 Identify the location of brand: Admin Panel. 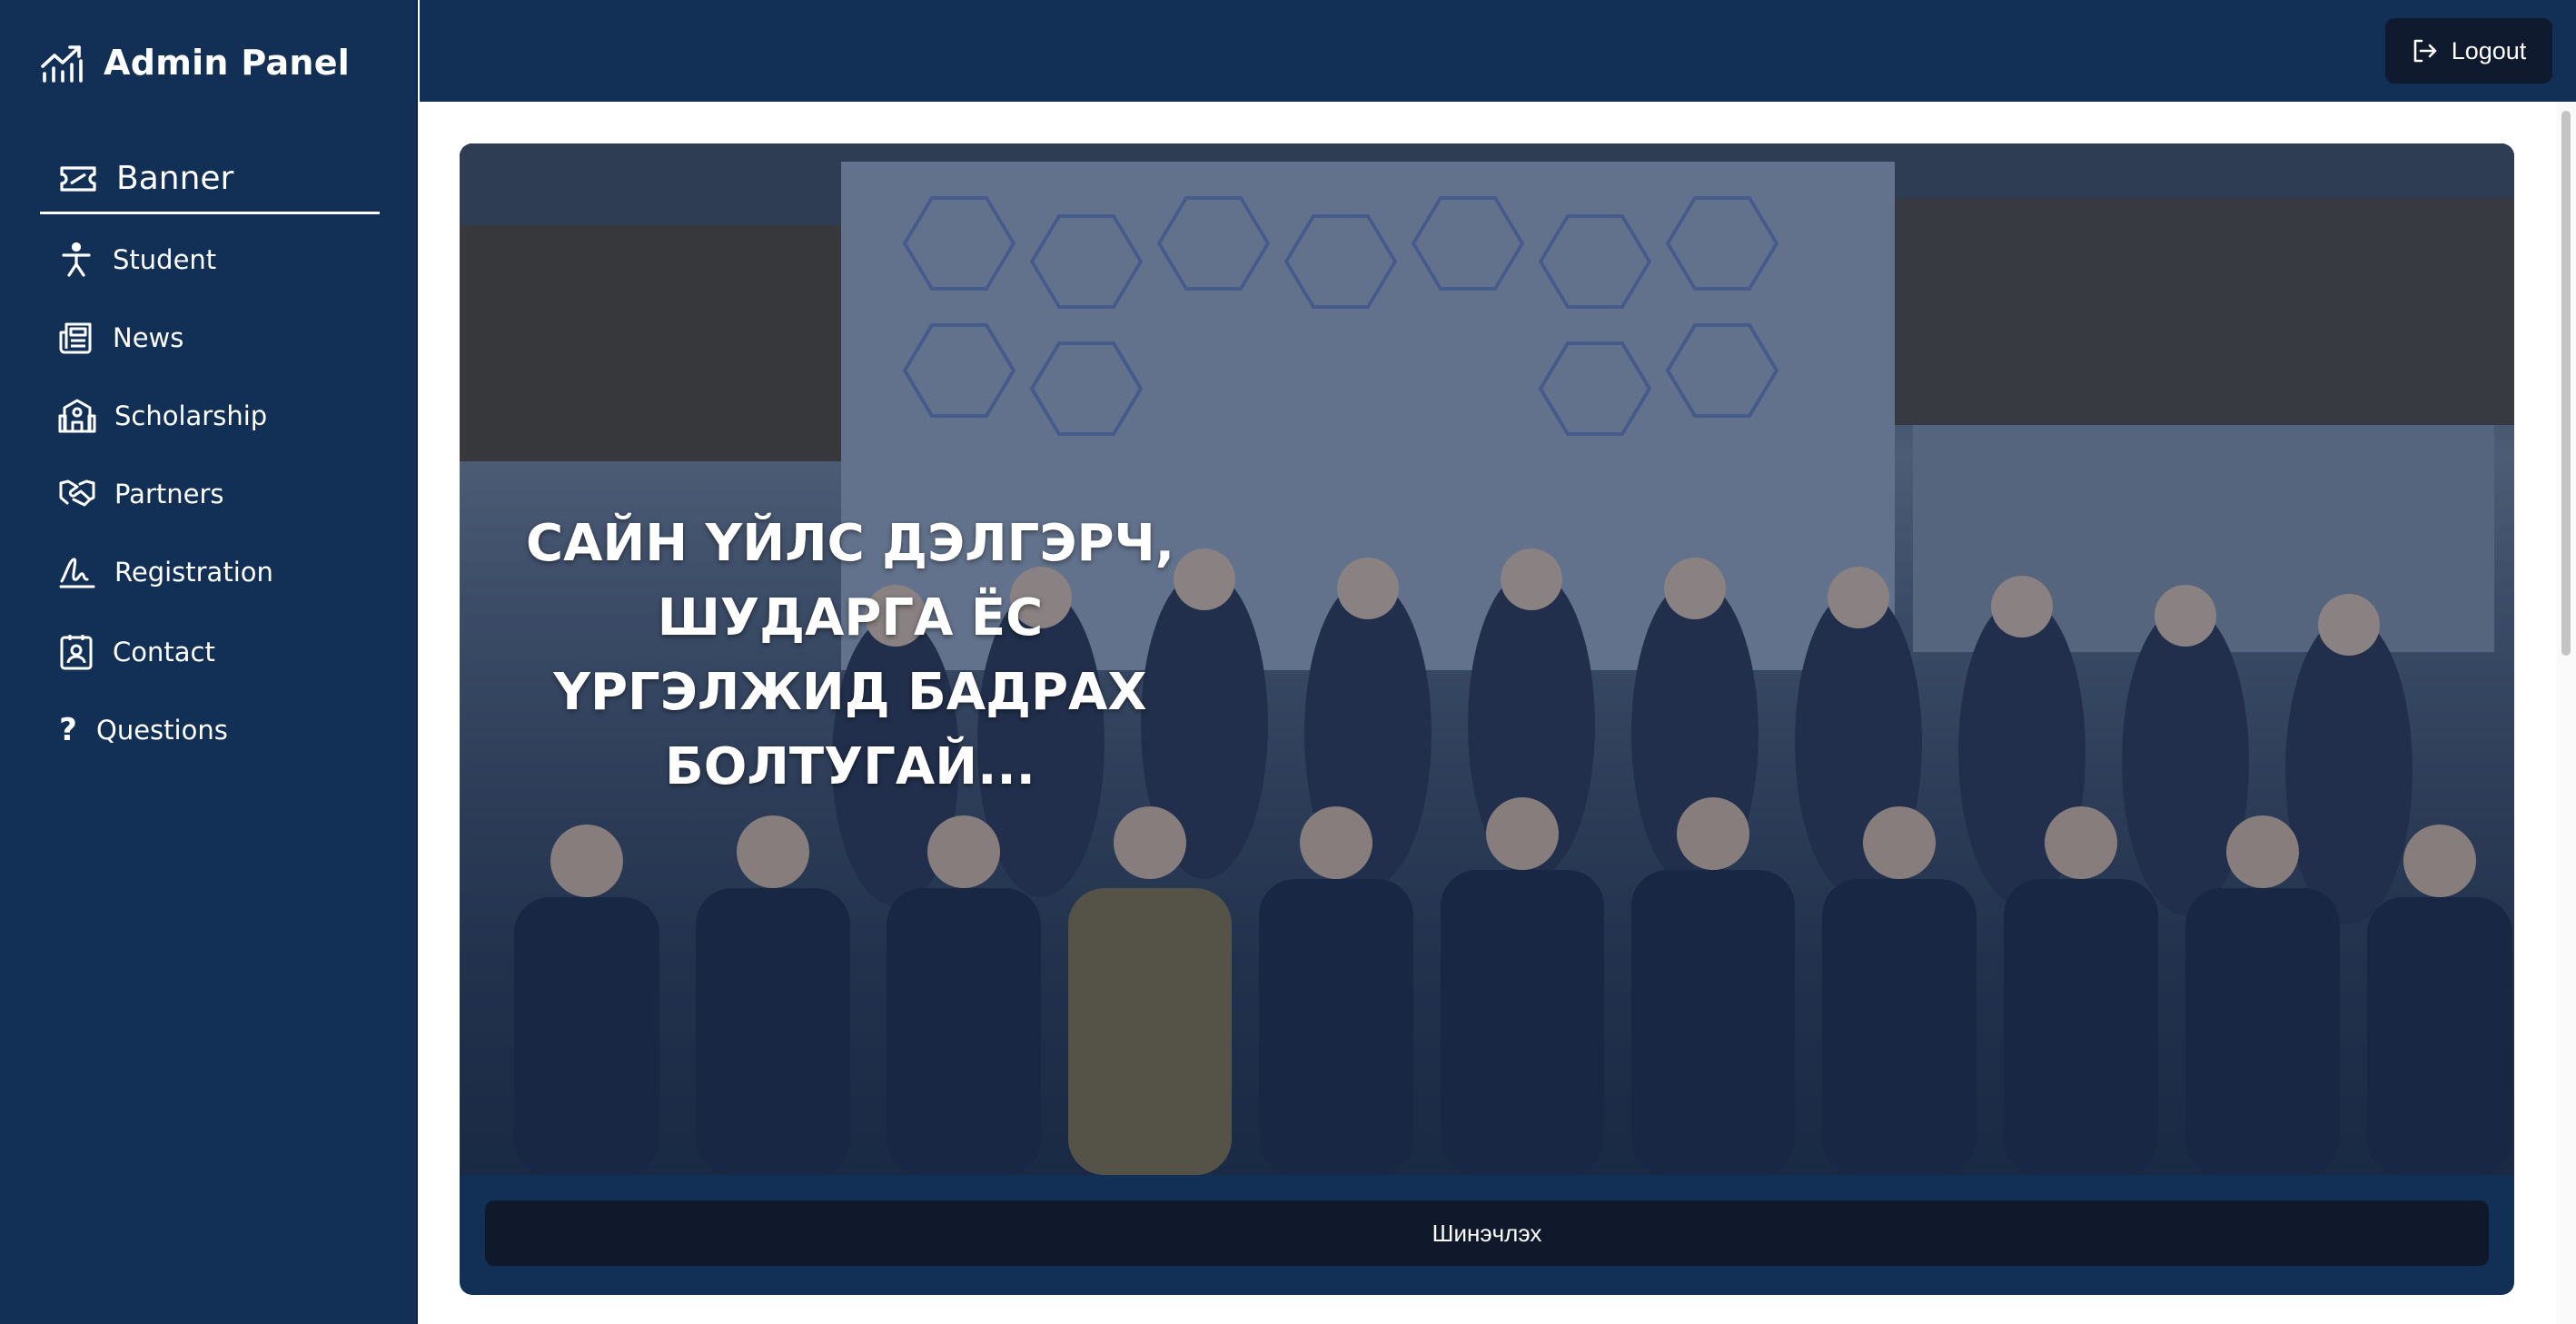
(195, 62).